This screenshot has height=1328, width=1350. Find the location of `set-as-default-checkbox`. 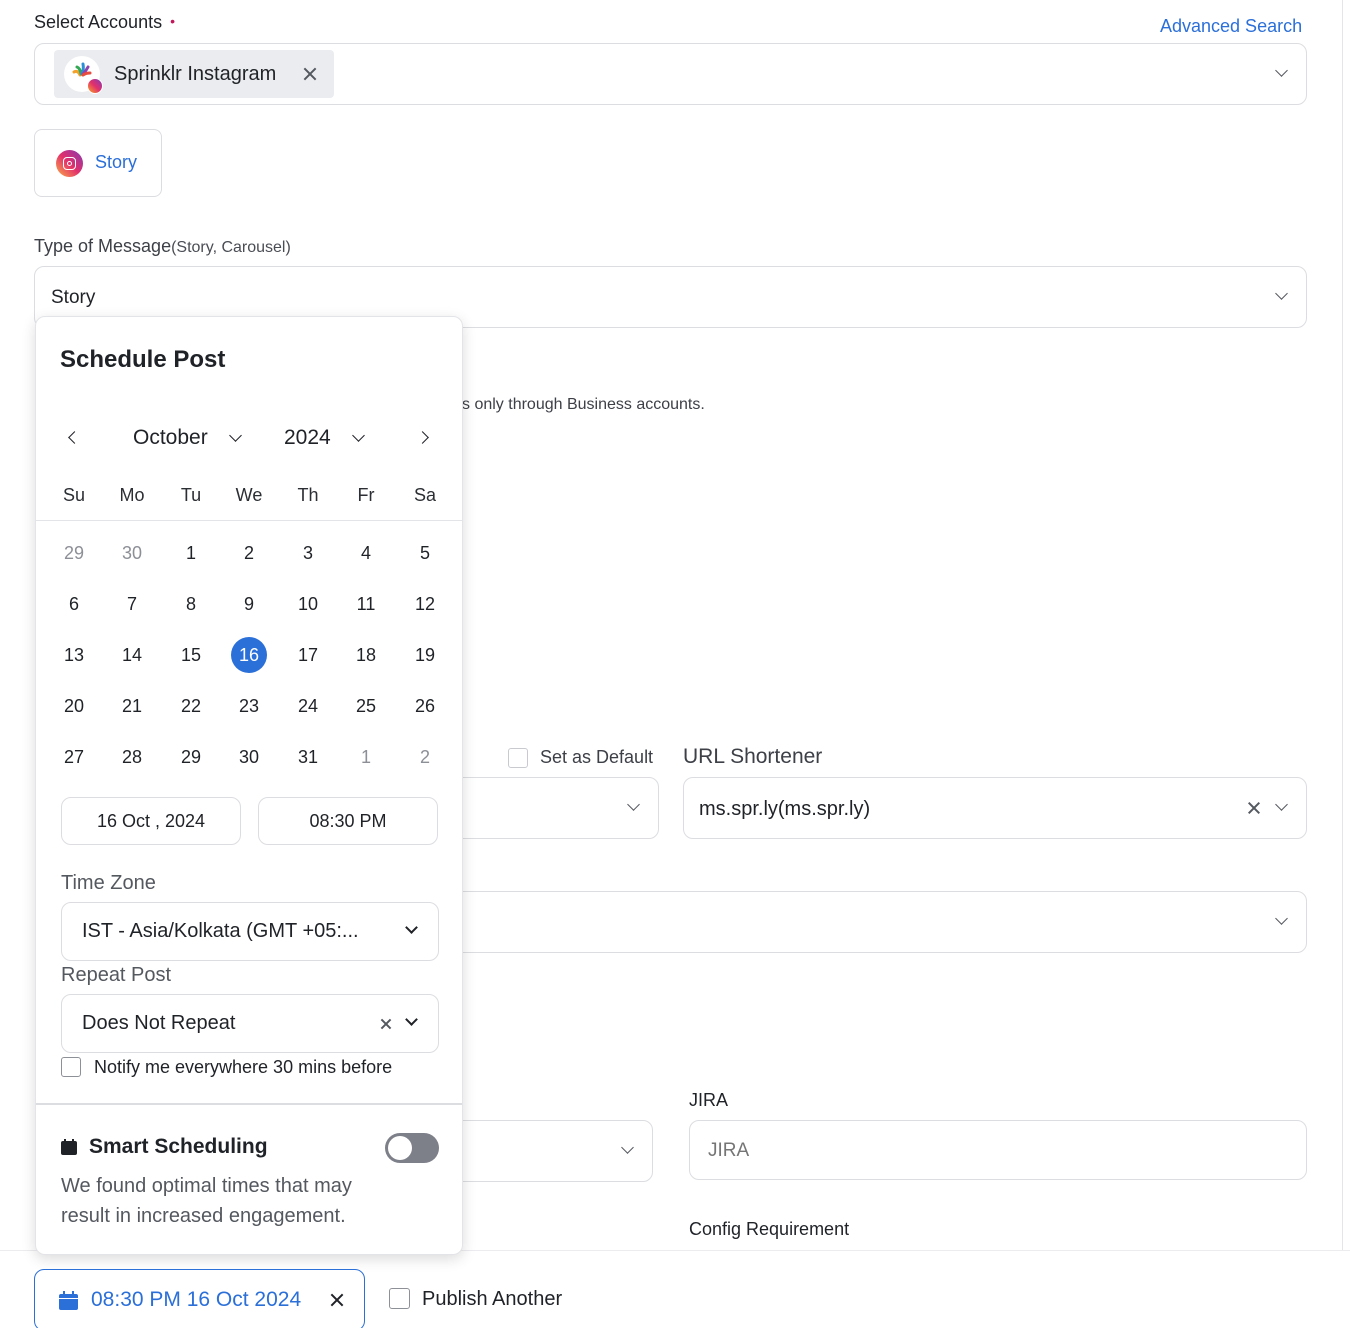

set-as-default-checkbox is located at coordinates (518, 758).